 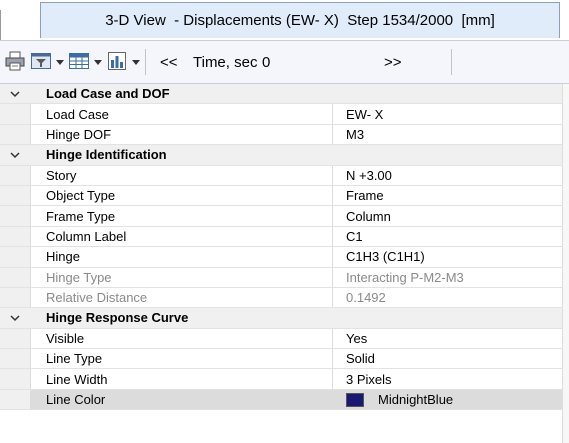 I want to click on property-value: C1, so click(x=354, y=236).